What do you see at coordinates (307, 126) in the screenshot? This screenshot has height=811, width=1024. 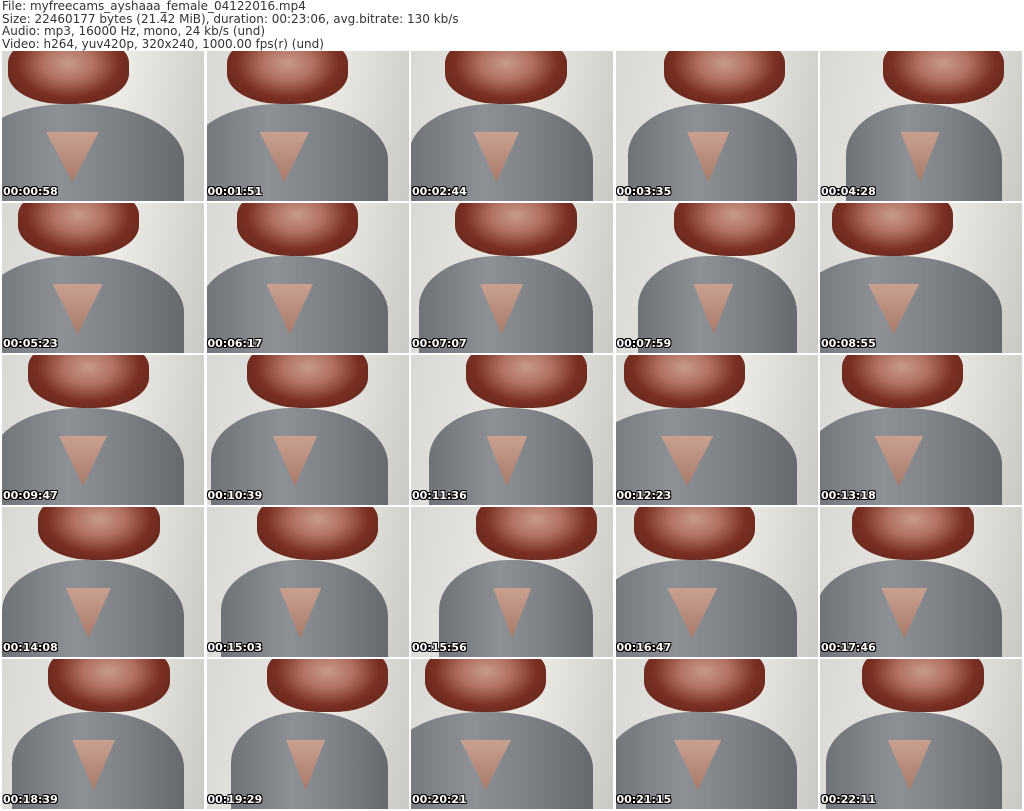 I see `video-thumbnail: 00:01:51` at bounding box center [307, 126].